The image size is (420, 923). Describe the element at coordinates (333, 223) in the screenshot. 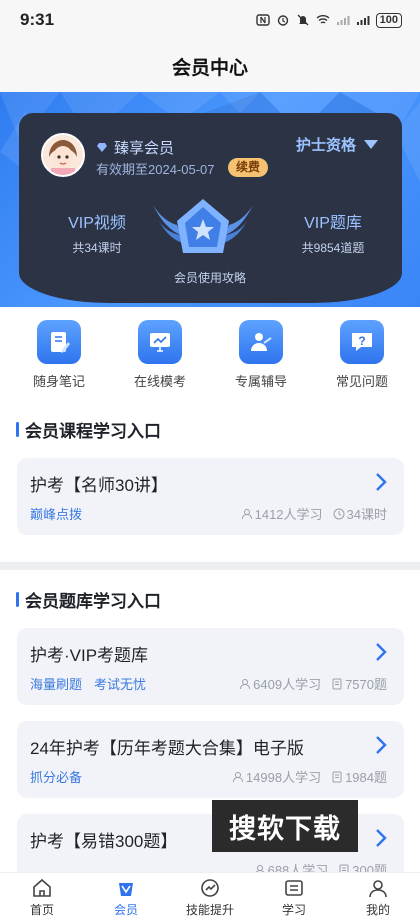

I see `vip-bank-title: VIP题库` at that location.